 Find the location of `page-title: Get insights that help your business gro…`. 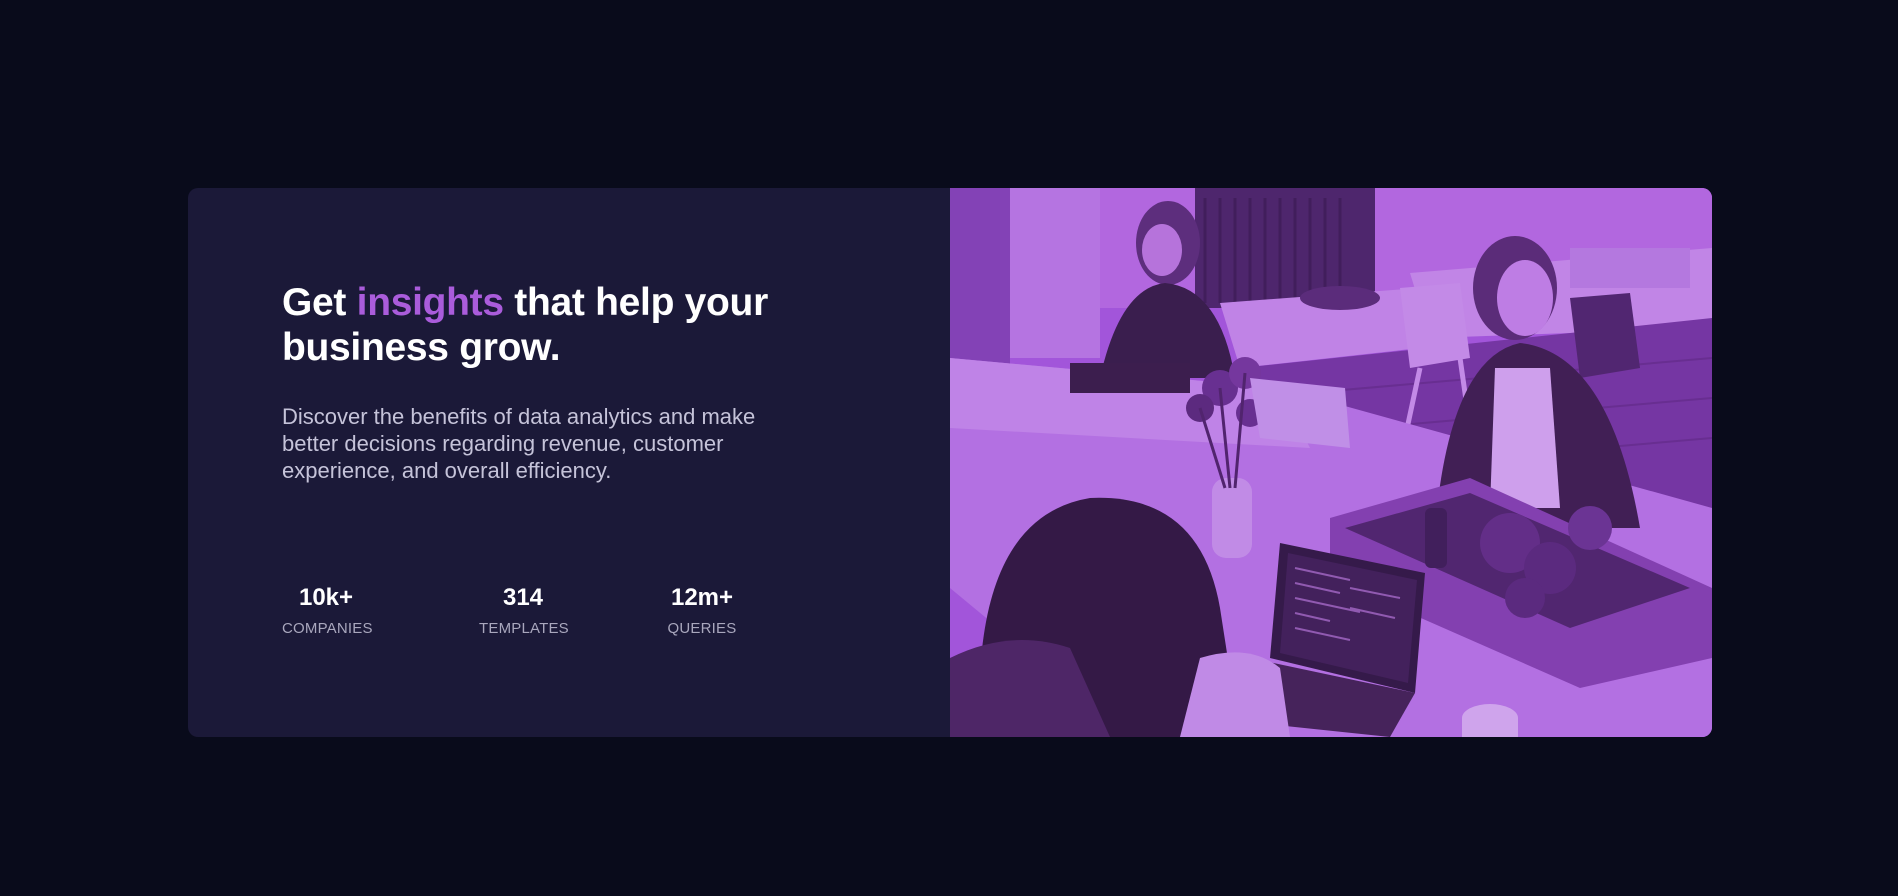

page-title: Get insights that help your business gro… is located at coordinates (542, 325).